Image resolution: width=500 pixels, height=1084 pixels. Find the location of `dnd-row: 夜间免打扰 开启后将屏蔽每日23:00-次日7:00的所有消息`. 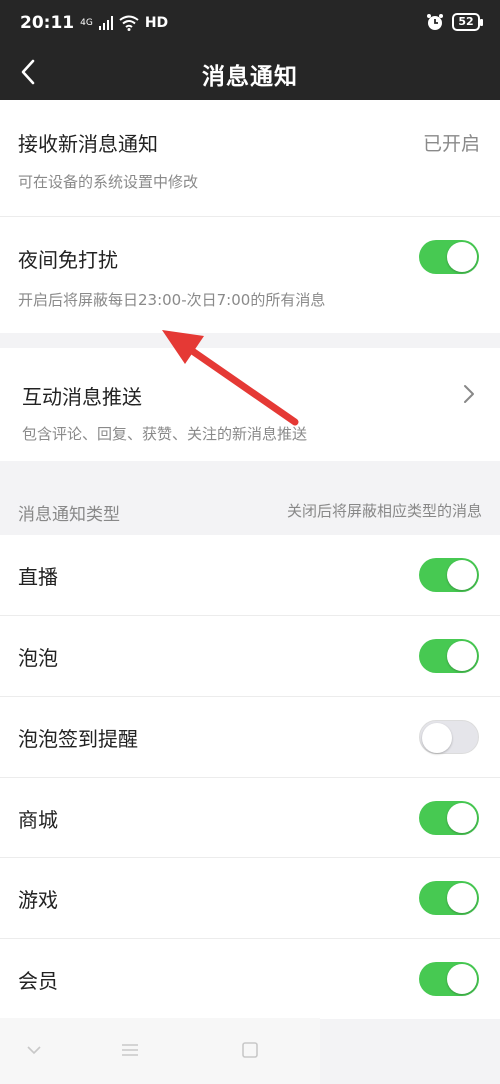

dnd-row: 夜间免打扰 开启后将屏蔽每日23:00-次日7:00的所有消息 is located at coordinates (250, 275).